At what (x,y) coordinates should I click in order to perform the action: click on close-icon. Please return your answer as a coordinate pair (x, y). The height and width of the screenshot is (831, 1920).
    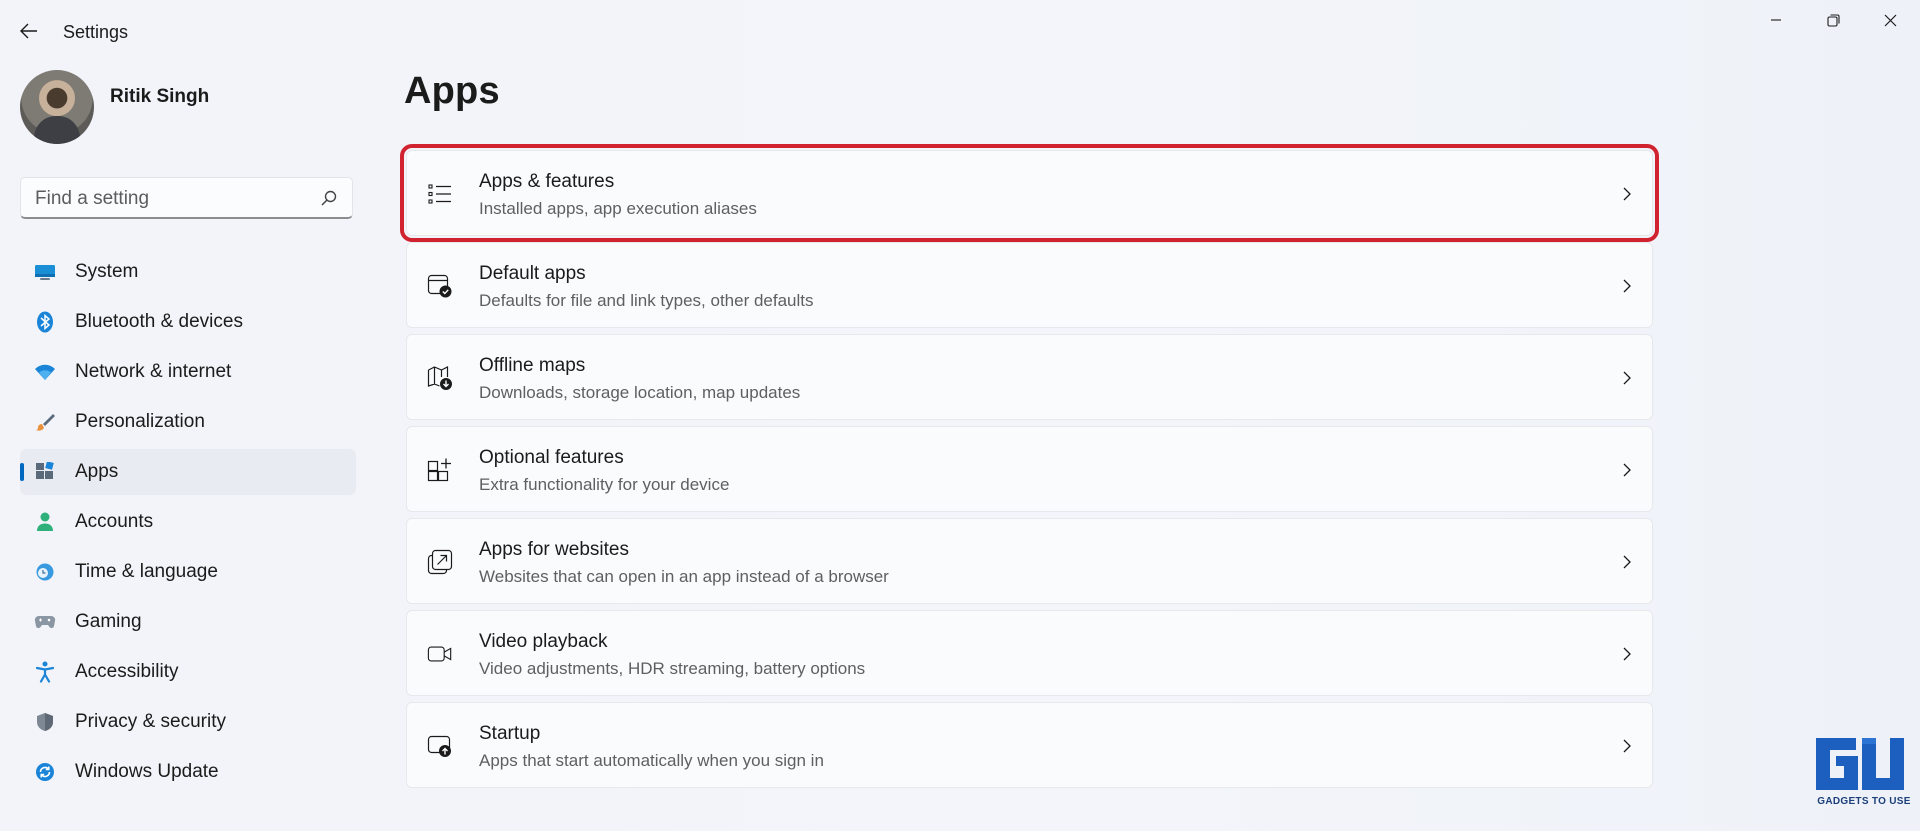
    Looking at the image, I should click on (1890, 20).